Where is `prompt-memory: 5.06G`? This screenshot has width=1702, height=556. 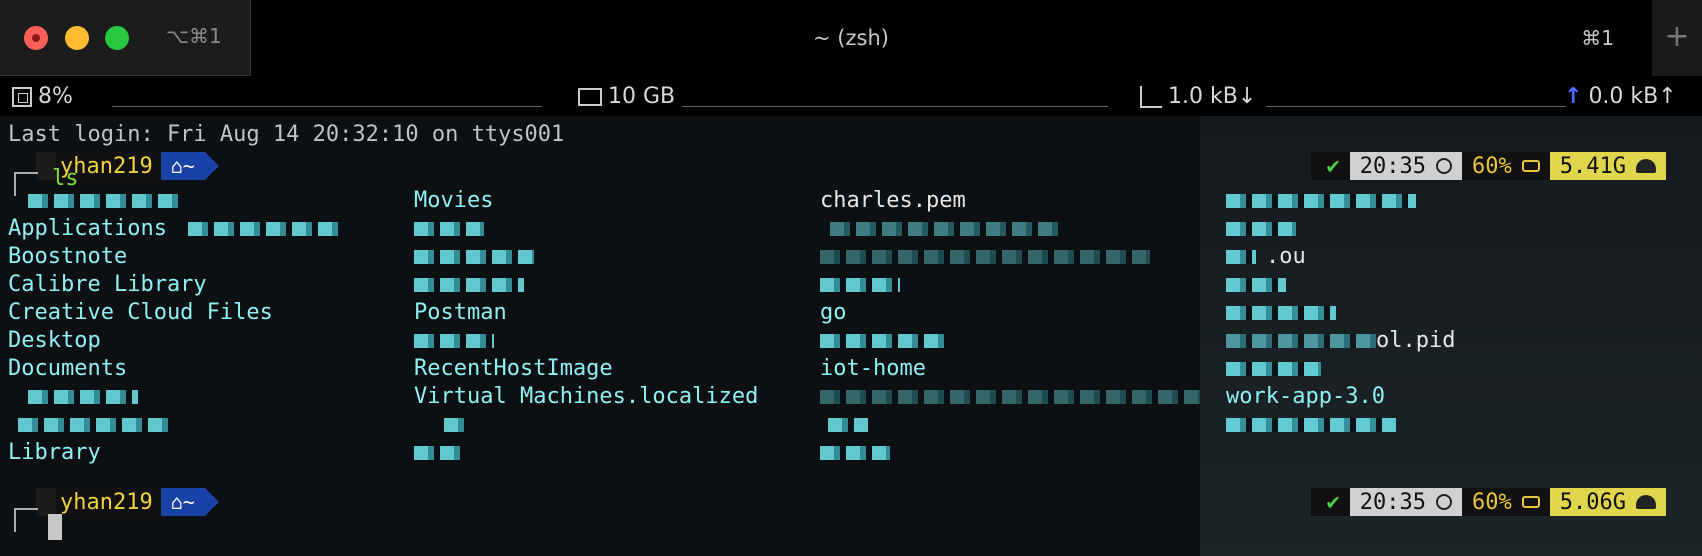
prompt-memory: 5.06G is located at coordinates (1607, 502).